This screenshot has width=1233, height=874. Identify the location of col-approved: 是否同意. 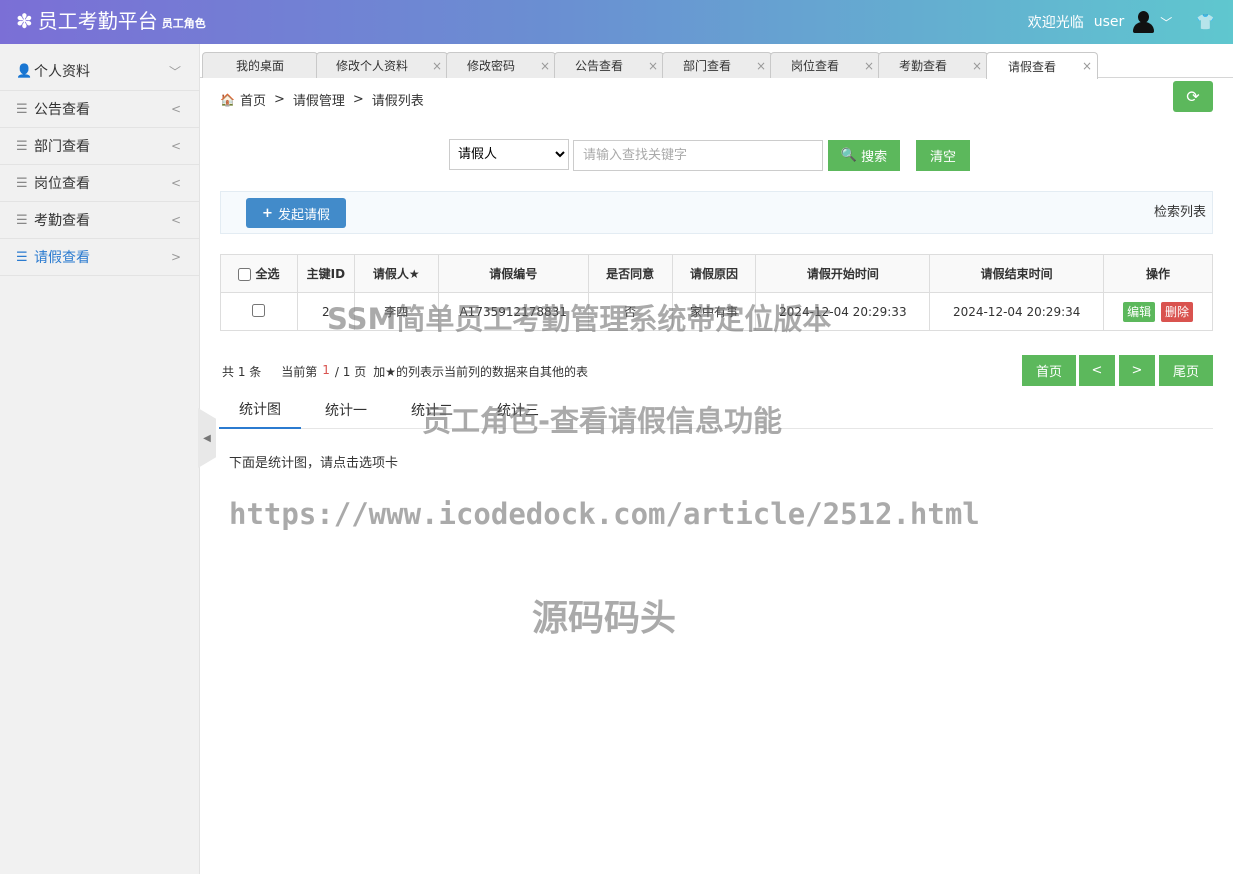
(630, 273).